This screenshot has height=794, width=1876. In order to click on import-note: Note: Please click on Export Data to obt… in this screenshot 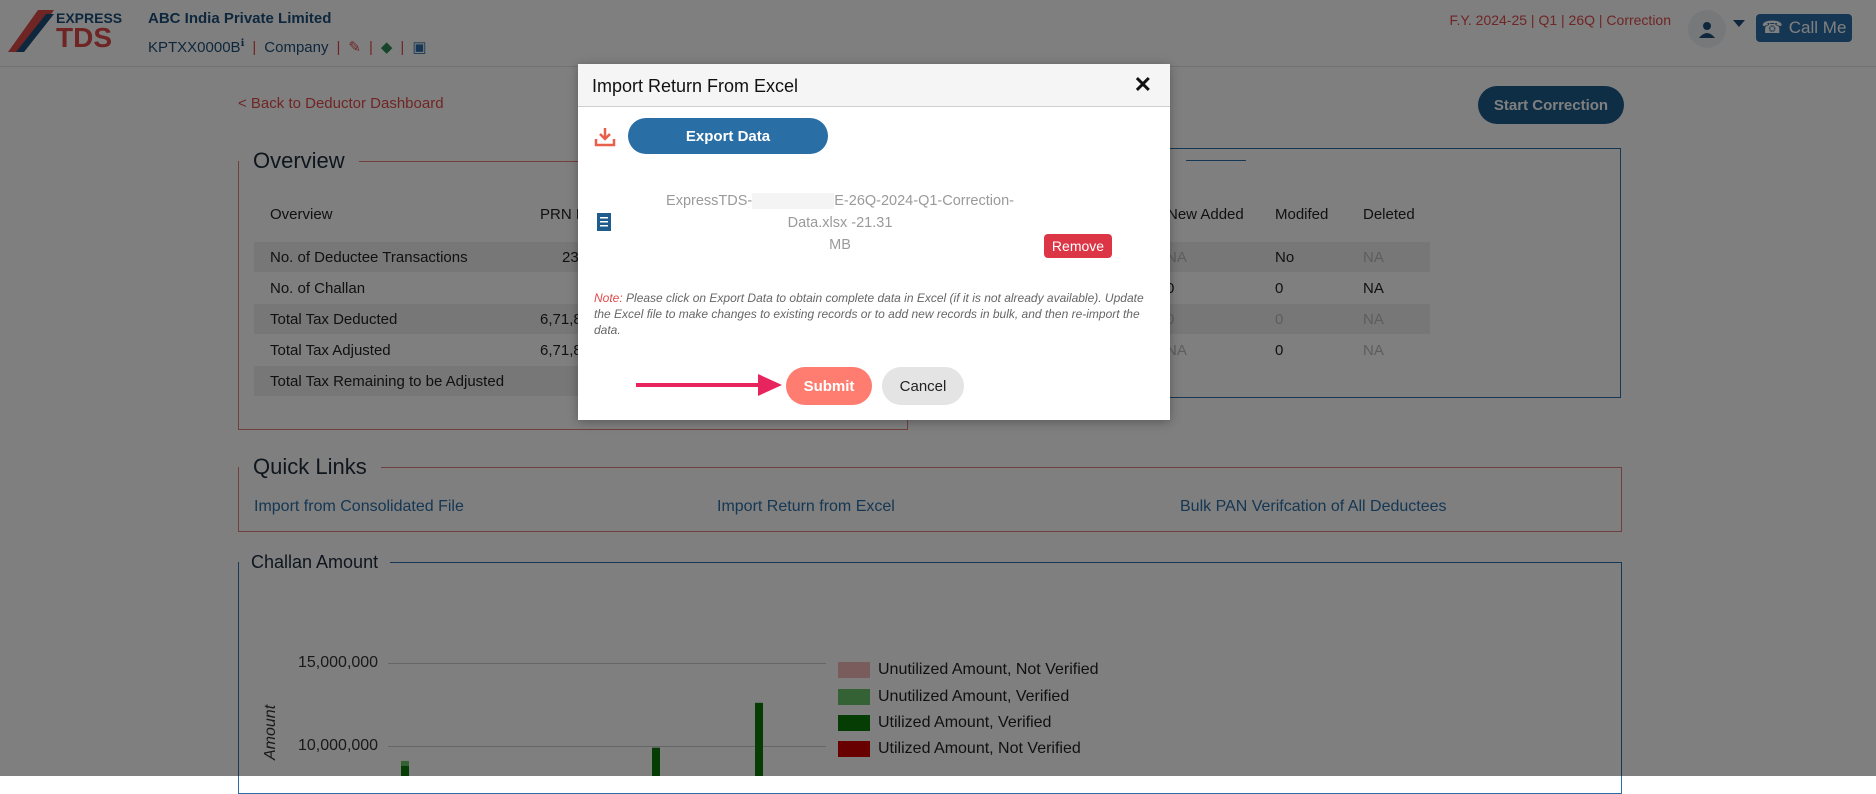, I will do `click(877, 314)`.